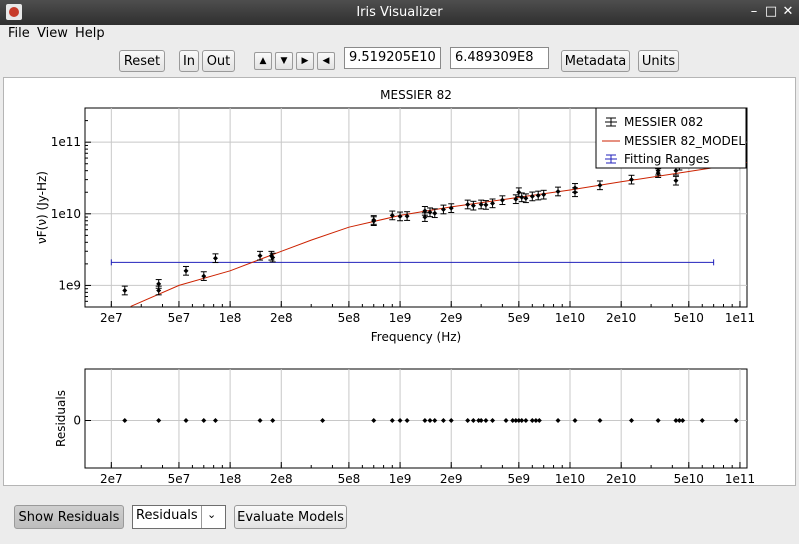  What do you see at coordinates (400, 318) in the screenshot?
I see `main-x-tick-label: 1e9` at bounding box center [400, 318].